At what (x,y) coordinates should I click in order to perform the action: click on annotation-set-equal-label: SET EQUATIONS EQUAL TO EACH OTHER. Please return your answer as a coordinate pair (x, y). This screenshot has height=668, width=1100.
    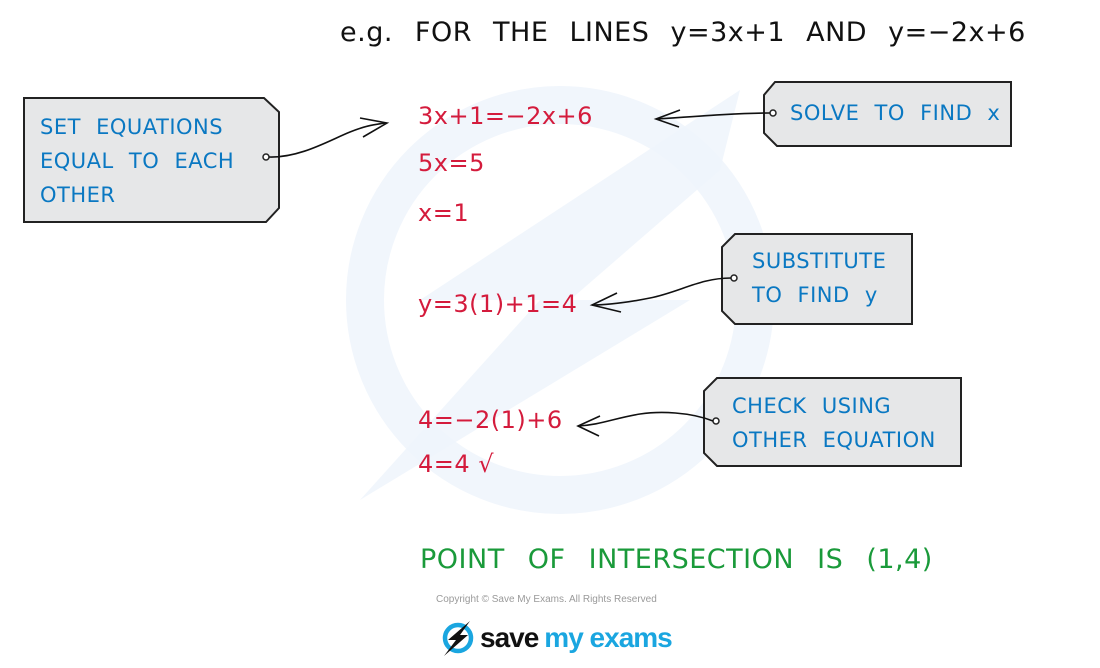
    Looking at the image, I should click on (137, 161).